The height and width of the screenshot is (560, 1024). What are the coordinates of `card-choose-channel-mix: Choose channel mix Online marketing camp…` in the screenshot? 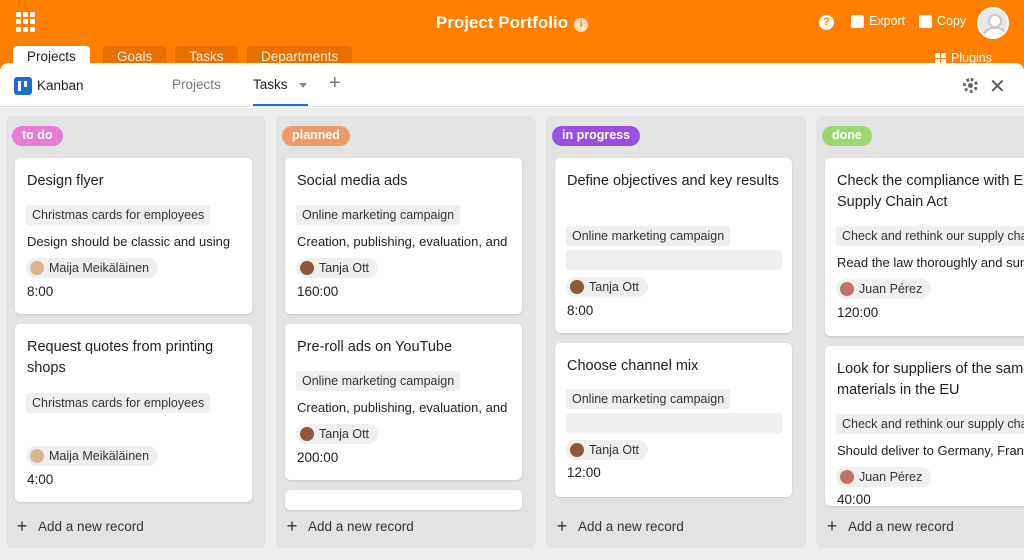 It's located at (673, 420).